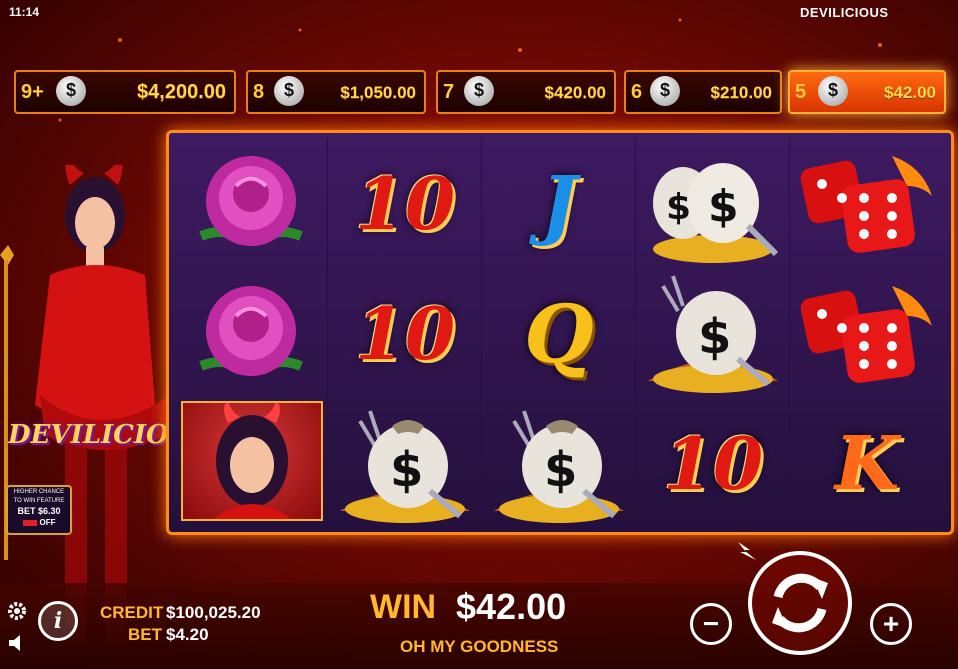  I want to click on plus-icon: +, so click(891, 623).